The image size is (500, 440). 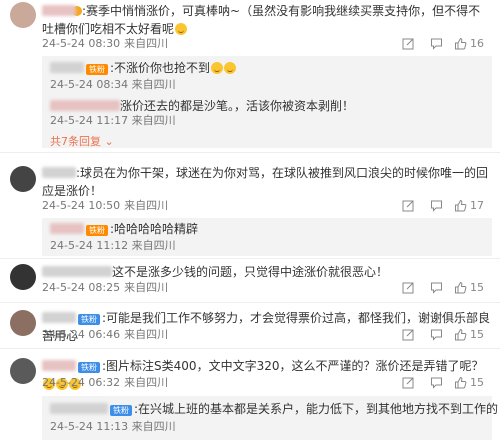 I want to click on like-count: 16, so click(x=477, y=43).